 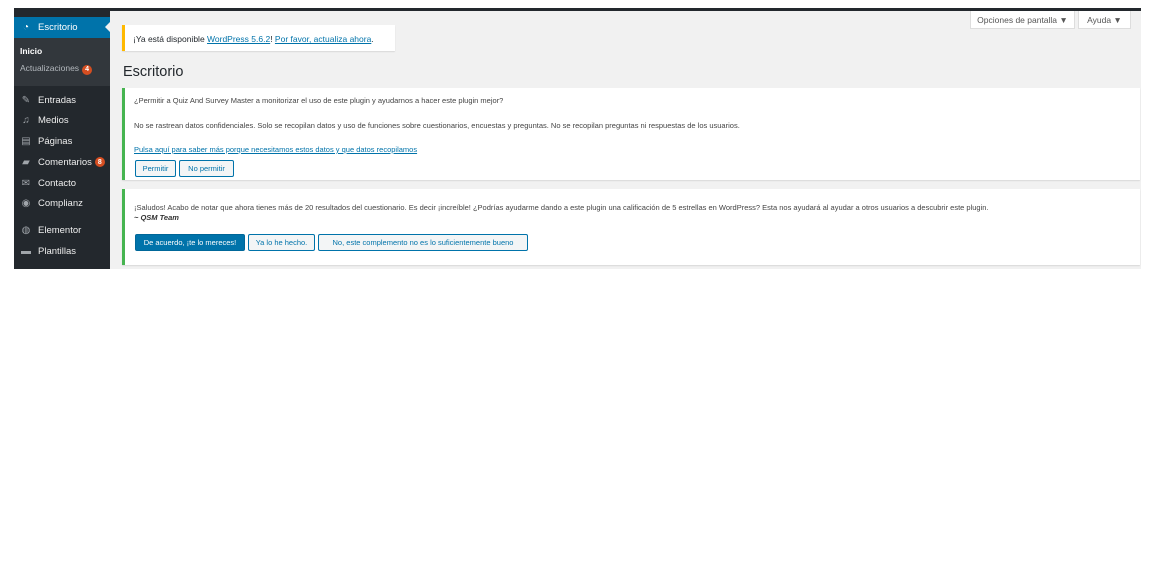 I want to click on complianz-icon: ◉, so click(x=26, y=203).